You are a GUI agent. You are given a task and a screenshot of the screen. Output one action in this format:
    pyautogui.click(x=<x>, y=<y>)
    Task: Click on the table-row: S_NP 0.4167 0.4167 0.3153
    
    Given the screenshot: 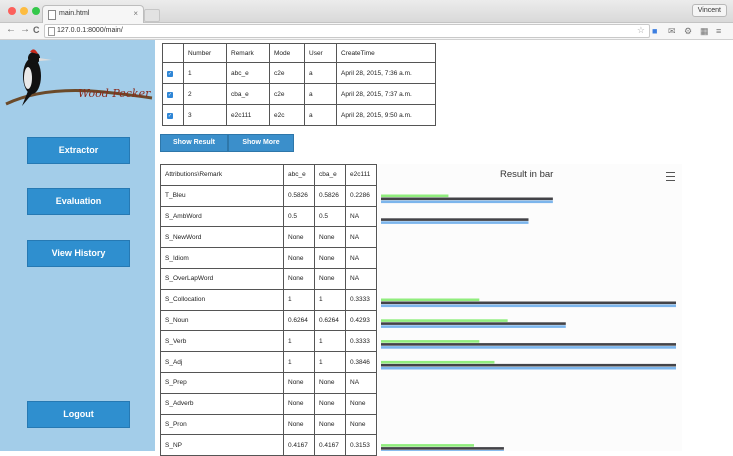 What is the action you would take?
    pyautogui.click(x=268, y=445)
    